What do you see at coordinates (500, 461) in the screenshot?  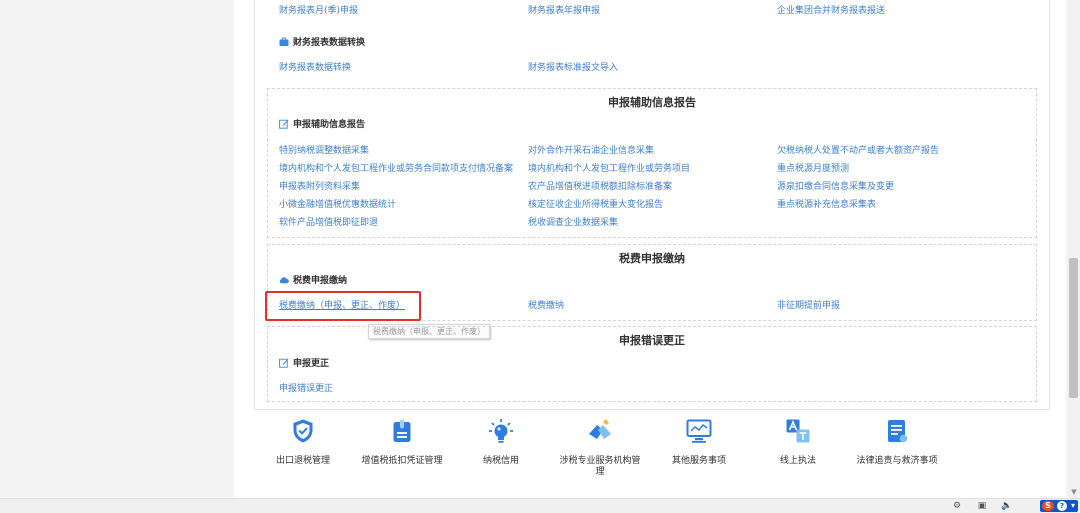 I see `tool-label: 纳税信用` at bounding box center [500, 461].